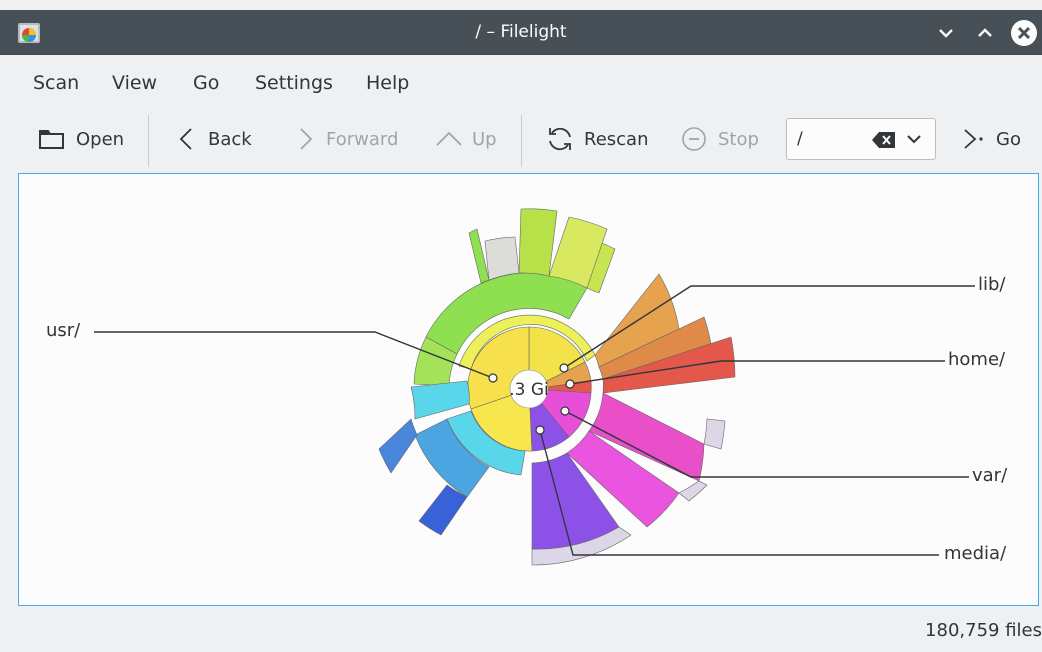  What do you see at coordinates (990, 139) in the screenshot?
I see `go-button: Go` at bounding box center [990, 139].